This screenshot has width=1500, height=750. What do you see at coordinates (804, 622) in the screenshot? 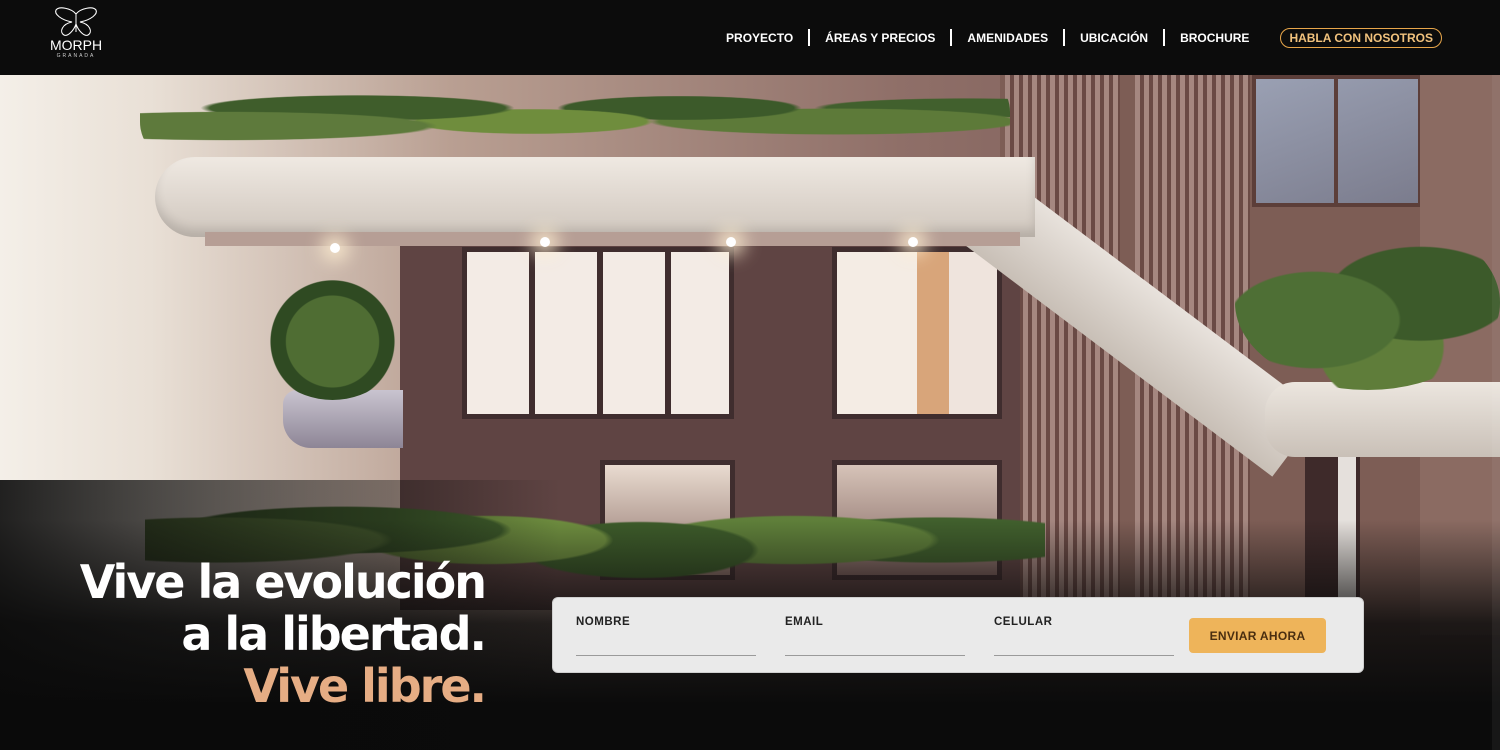
I see `email-label: EMAIL` at bounding box center [804, 622].